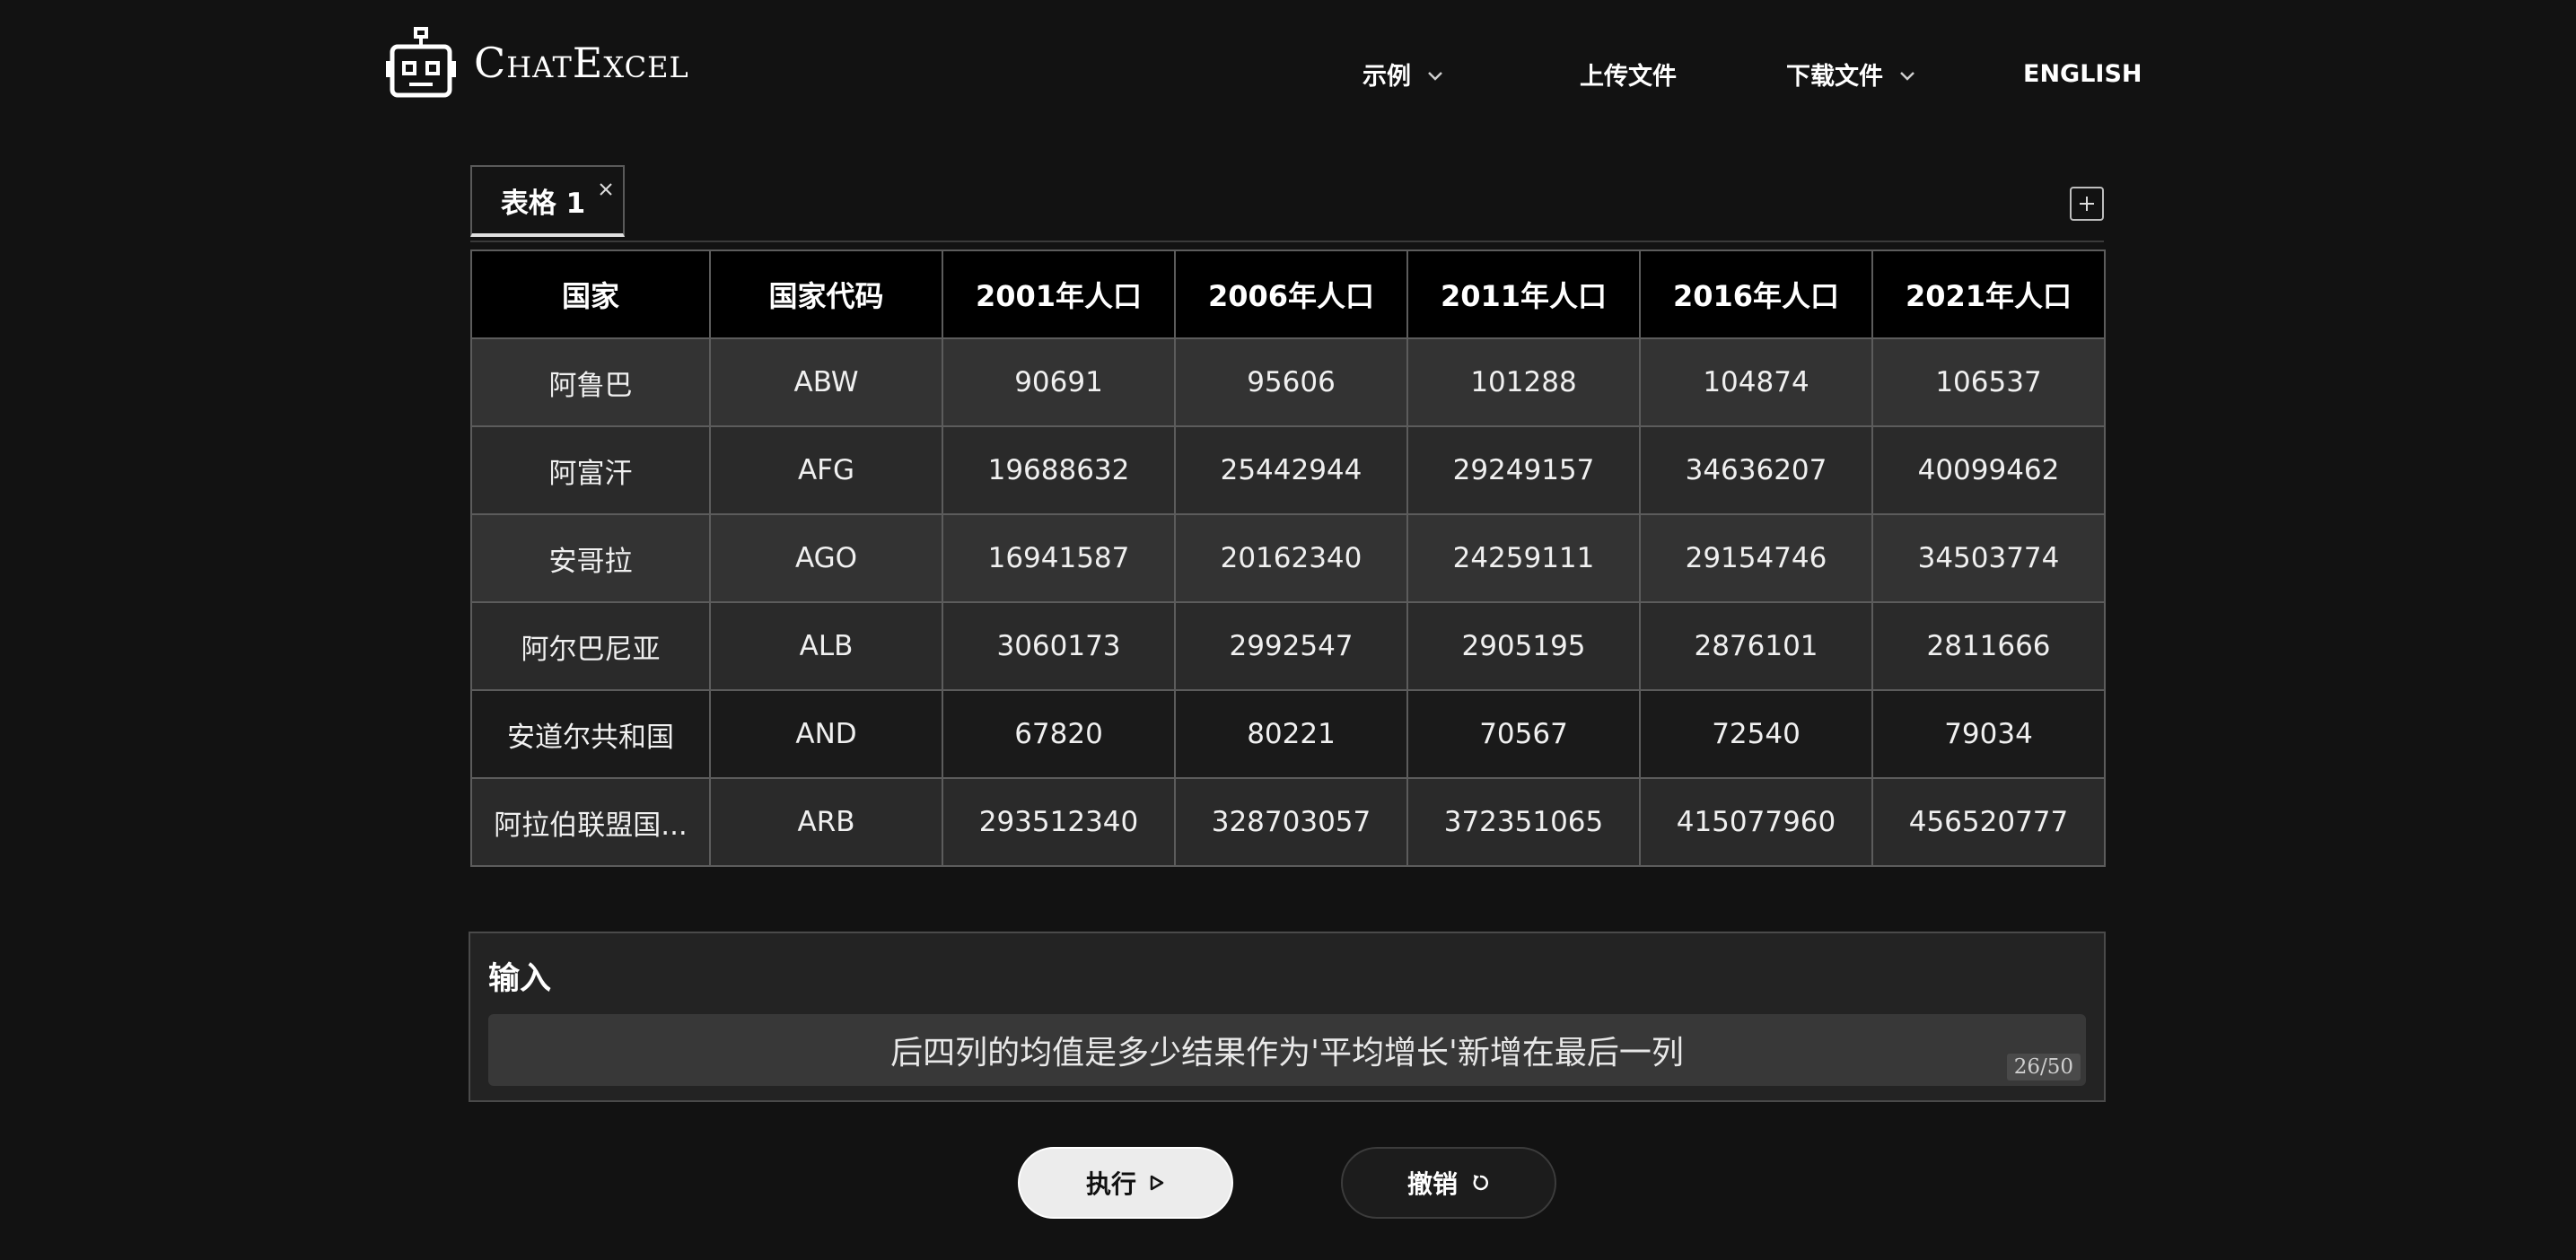 The image size is (2576, 1260). I want to click on input-panel: 输入 后四列的均值是多少结果作为'平均增长'新增在最后一列 26/50, so click(1287, 1017).